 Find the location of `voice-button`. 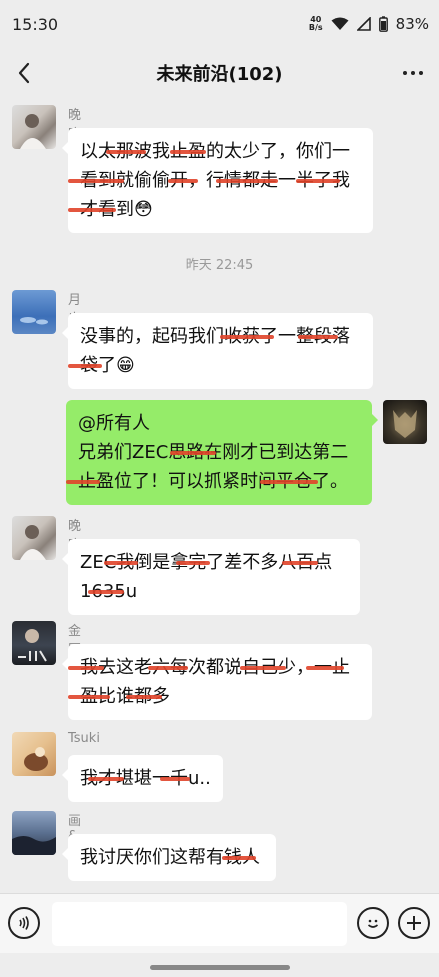

voice-button is located at coordinates (24, 923).